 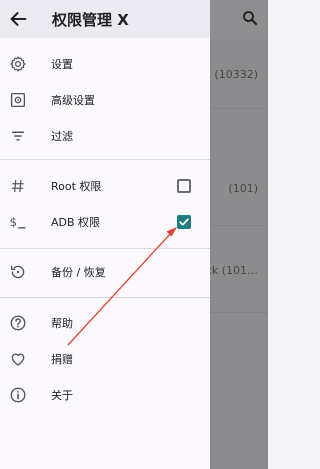 What do you see at coordinates (62, 323) in the screenshot?
I see `menu-item-label: 帮助` at bounding box center [62, 323].